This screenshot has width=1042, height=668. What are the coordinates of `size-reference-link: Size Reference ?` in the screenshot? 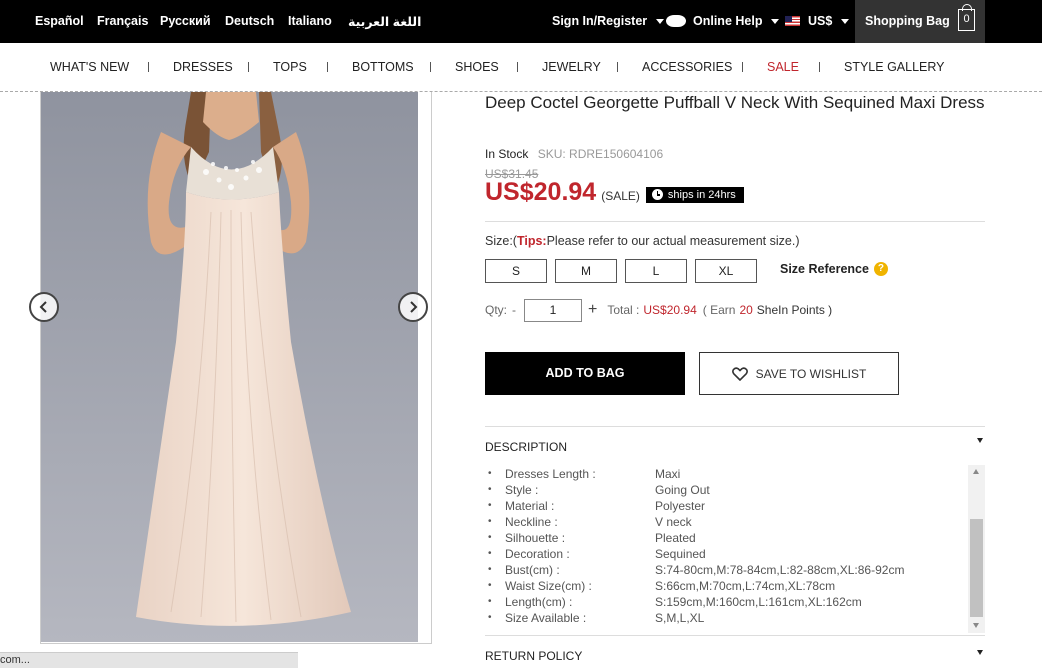 It's located at (834, 269).